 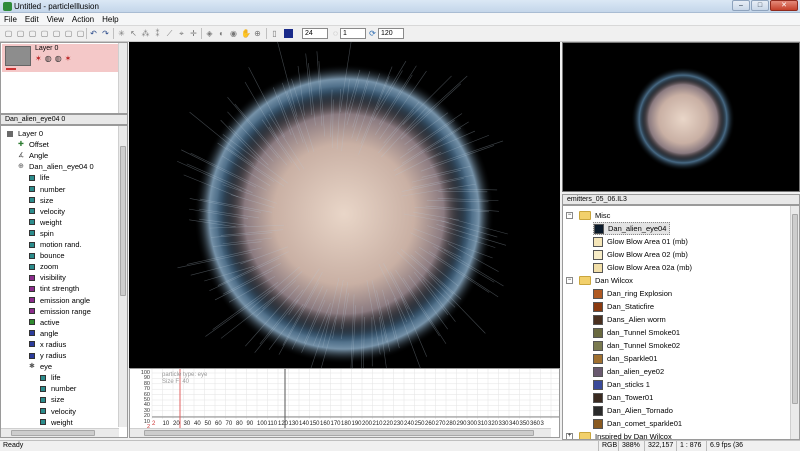 I want to click on total-frames-field: 120, so click(x=391, y=33).